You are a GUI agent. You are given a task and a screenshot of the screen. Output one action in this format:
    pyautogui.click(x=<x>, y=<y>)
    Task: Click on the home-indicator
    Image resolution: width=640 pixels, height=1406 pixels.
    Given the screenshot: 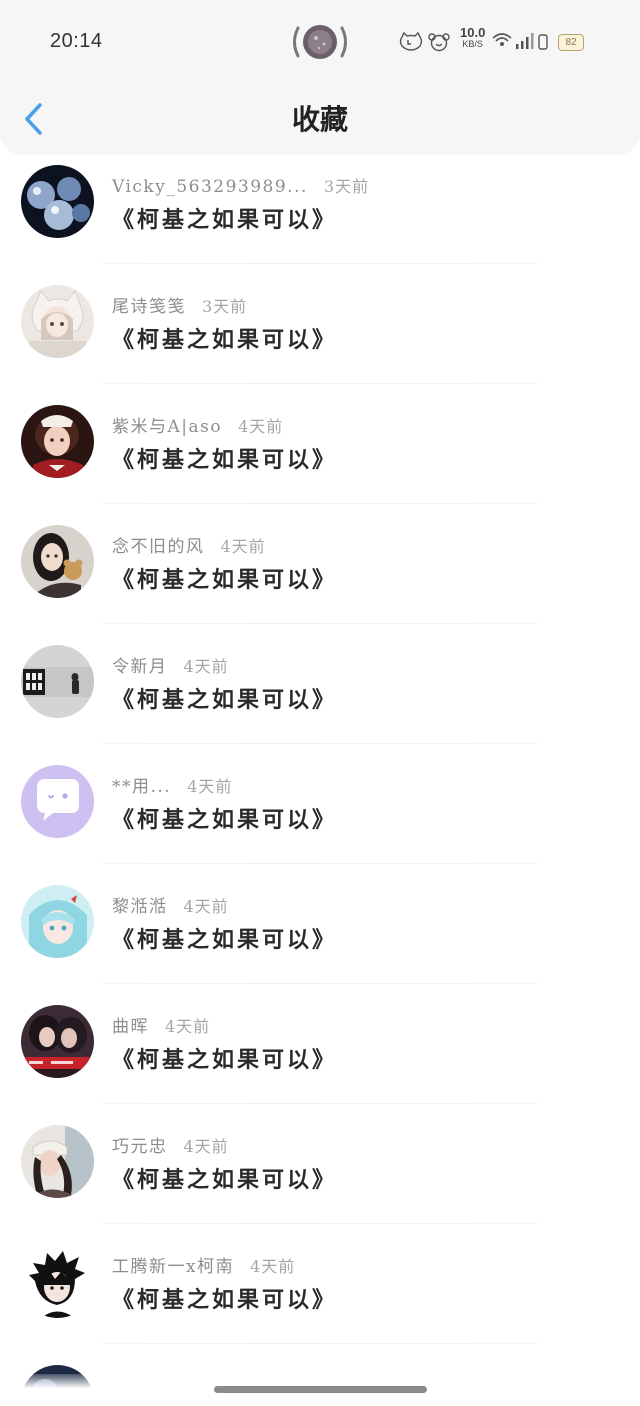 What is the action you would take?
    pyautogui.click(x=320, y=1389)
    